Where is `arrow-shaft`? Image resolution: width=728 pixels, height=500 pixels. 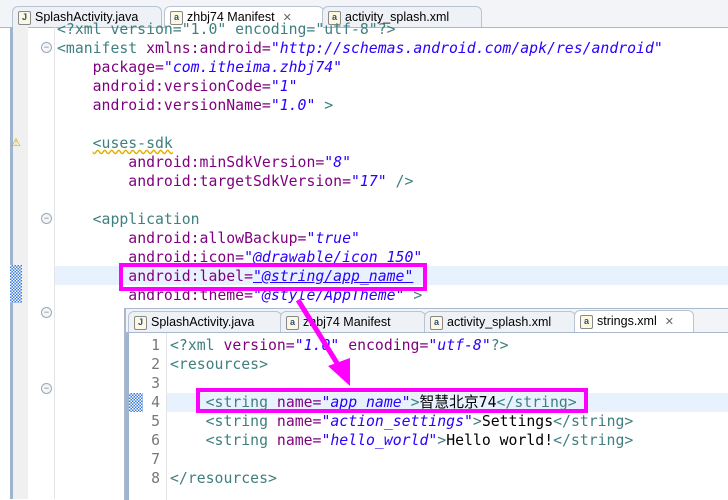
arrow-shaft is located at coordinates (319, 334).